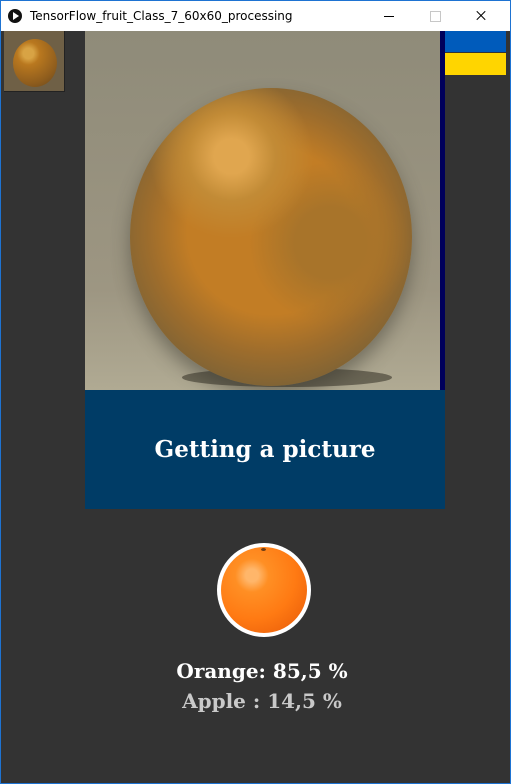 Image resolution: width=511 pixels, height=784 pixels. What do you see at coordinates (389, 16) in the screenshot?
I see `minimize-button` at bounding box center [389, 16].